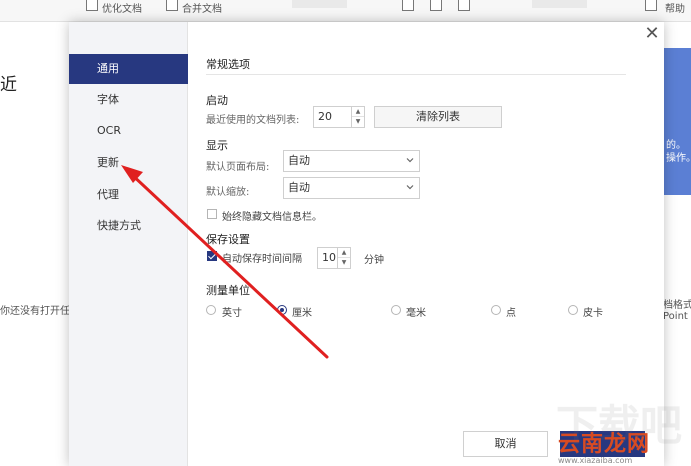 The width and height of the screenshot is (691, 466). What do you see at coordinates (678, 158) in the screenshot?
I see `banner-line: 操作。` at bounding box center [678, 158].